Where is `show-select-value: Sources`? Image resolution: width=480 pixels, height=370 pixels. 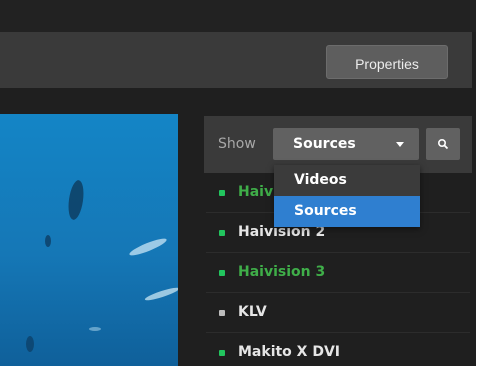
show-select-value: Sources is located at coordinates (324, 144).